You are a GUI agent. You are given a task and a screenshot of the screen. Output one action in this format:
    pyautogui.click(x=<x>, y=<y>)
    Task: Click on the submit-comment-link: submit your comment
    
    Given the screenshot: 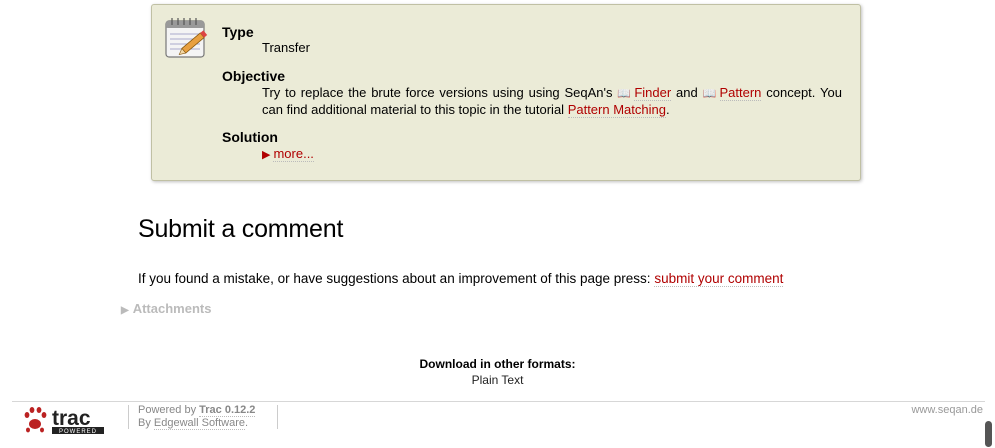 What is the action you would take?
    pyautogui.click(x=719, y=279)
    